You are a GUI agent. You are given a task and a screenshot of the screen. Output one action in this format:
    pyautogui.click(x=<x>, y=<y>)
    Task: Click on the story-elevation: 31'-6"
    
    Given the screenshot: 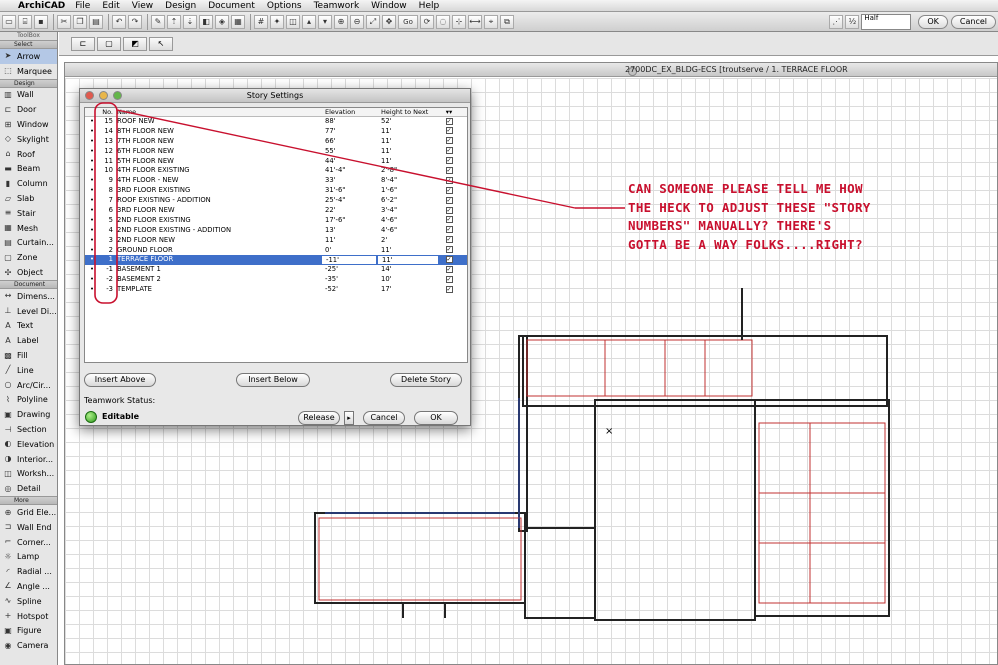 What is the action you would take?
    pyautogui.click(x=349, y=191)
    